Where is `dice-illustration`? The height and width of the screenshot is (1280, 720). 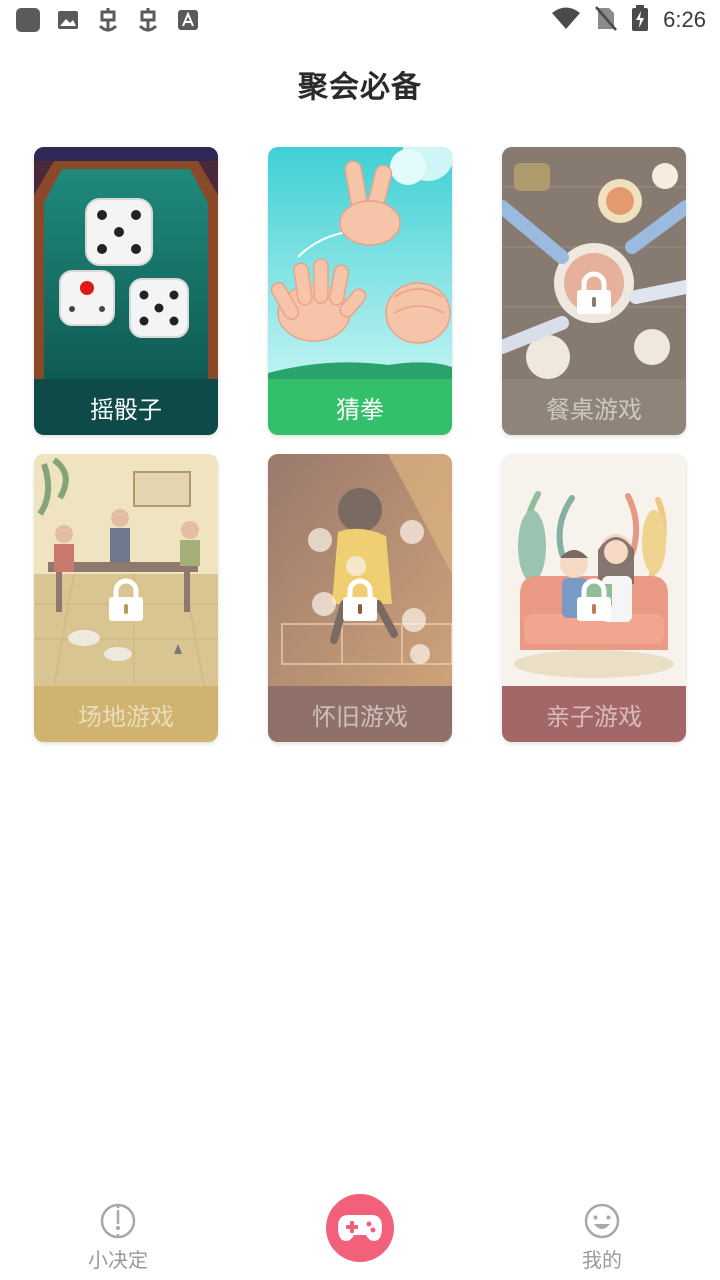 dice-illustration is located at coordinates (126, 263).